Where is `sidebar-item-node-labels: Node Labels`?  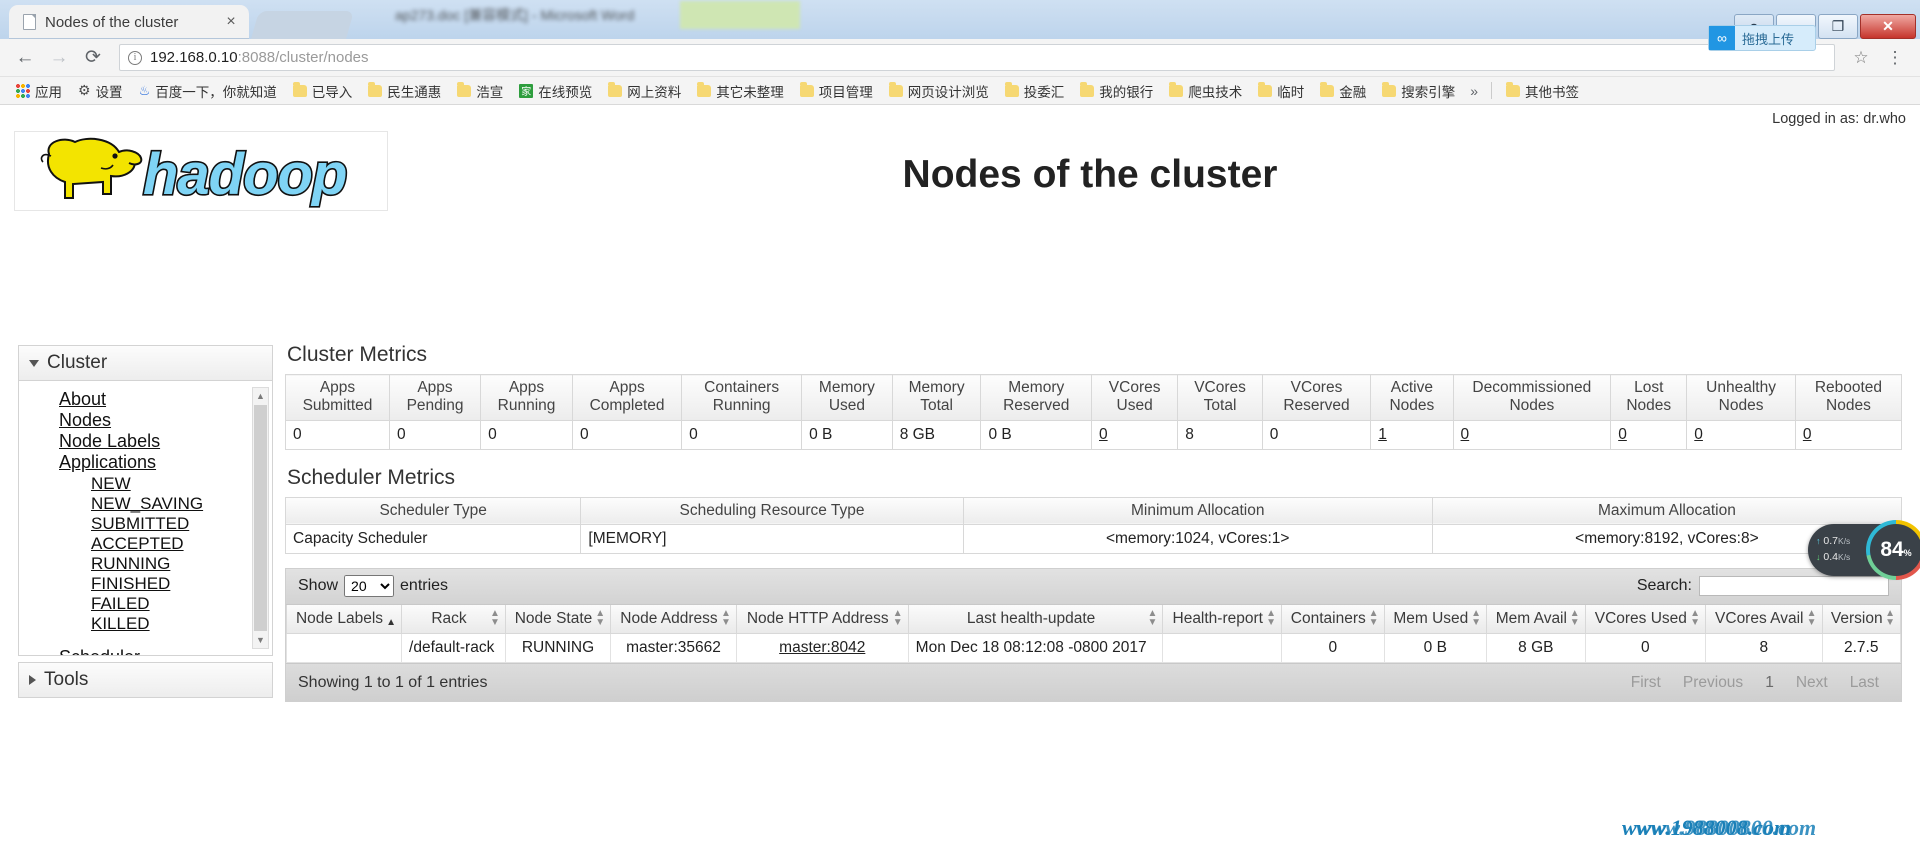 sidebar-item-node-labels: Node Labels is located at coordinates (165, 441).